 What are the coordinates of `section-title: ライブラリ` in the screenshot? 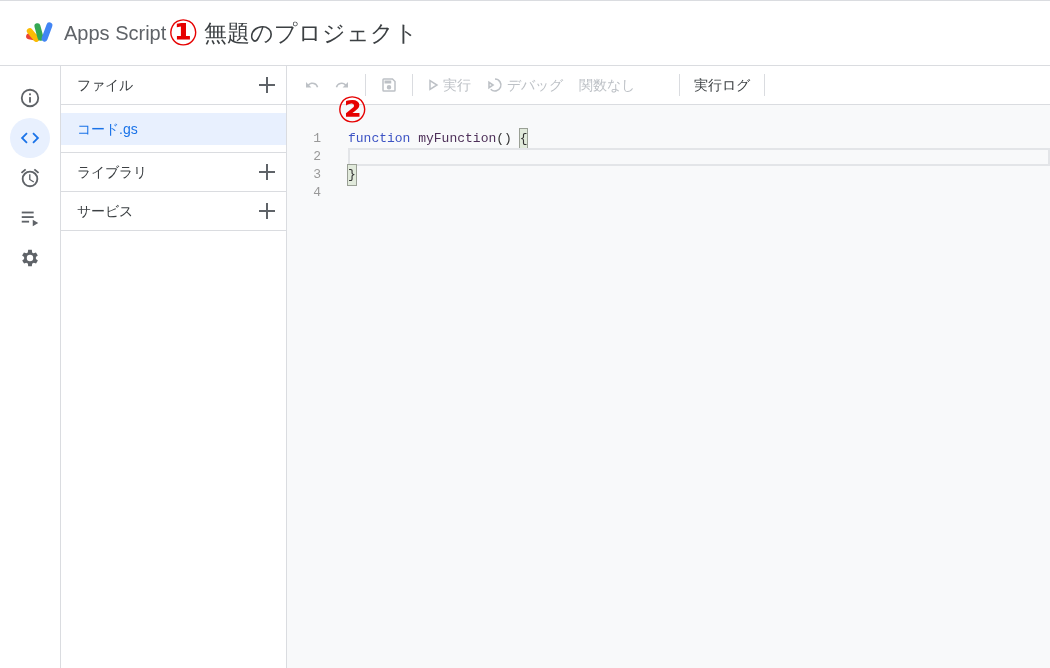 It's located at (112, 172).